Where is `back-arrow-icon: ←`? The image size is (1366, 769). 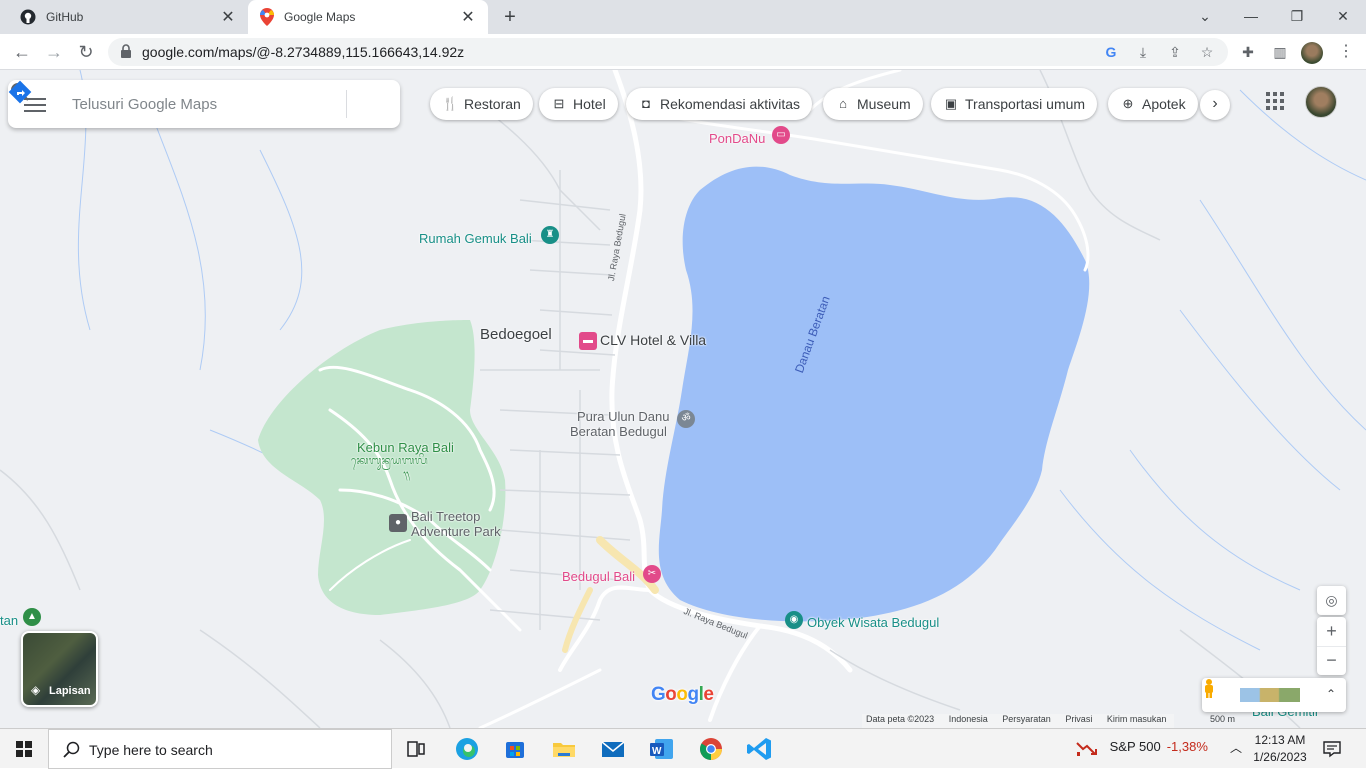 back-arrow-icon: ← is located at coordinates (22, 52).